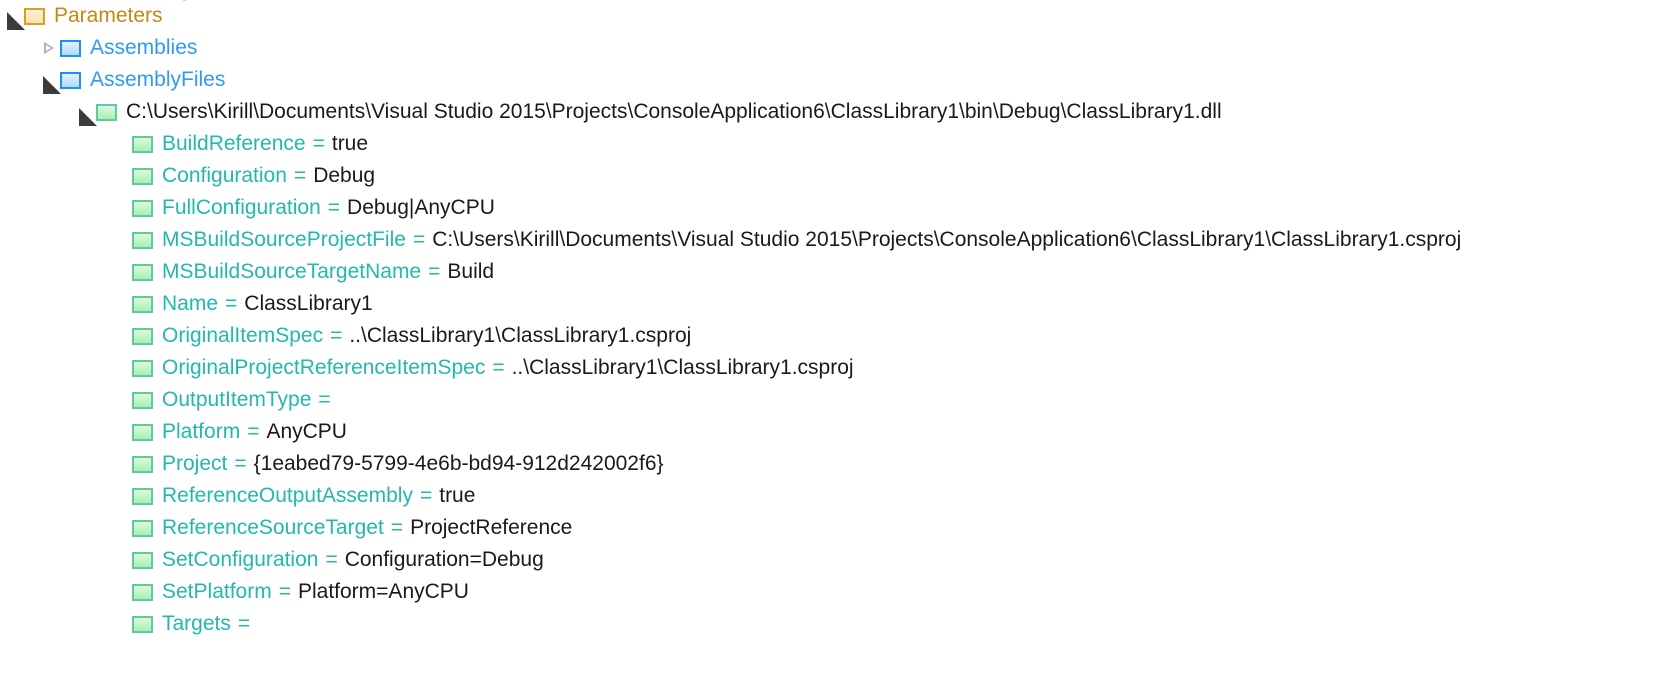 This screenshot has width=1671, height=684. Describe the element at coordinates (195, 463) in the screenshot. I see `tree-row-label: Project` at that location.